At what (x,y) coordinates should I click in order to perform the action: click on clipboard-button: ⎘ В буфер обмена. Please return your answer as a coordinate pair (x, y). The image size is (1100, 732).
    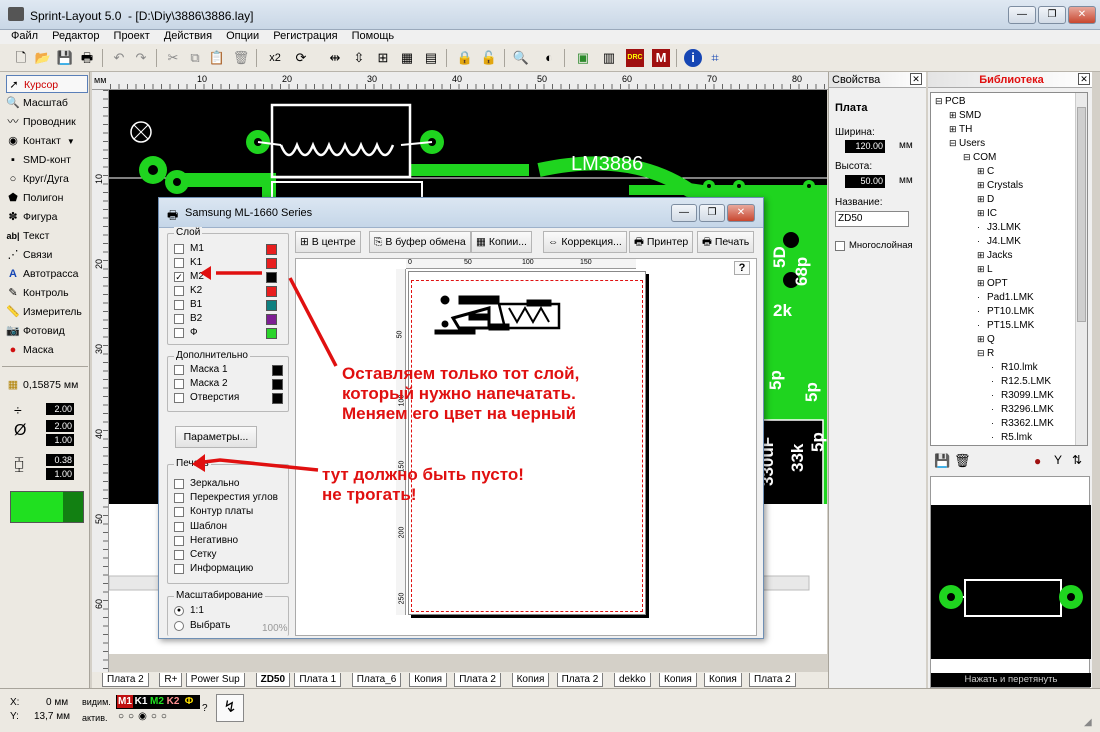
    Looking at the image, I should click on (420, 242).